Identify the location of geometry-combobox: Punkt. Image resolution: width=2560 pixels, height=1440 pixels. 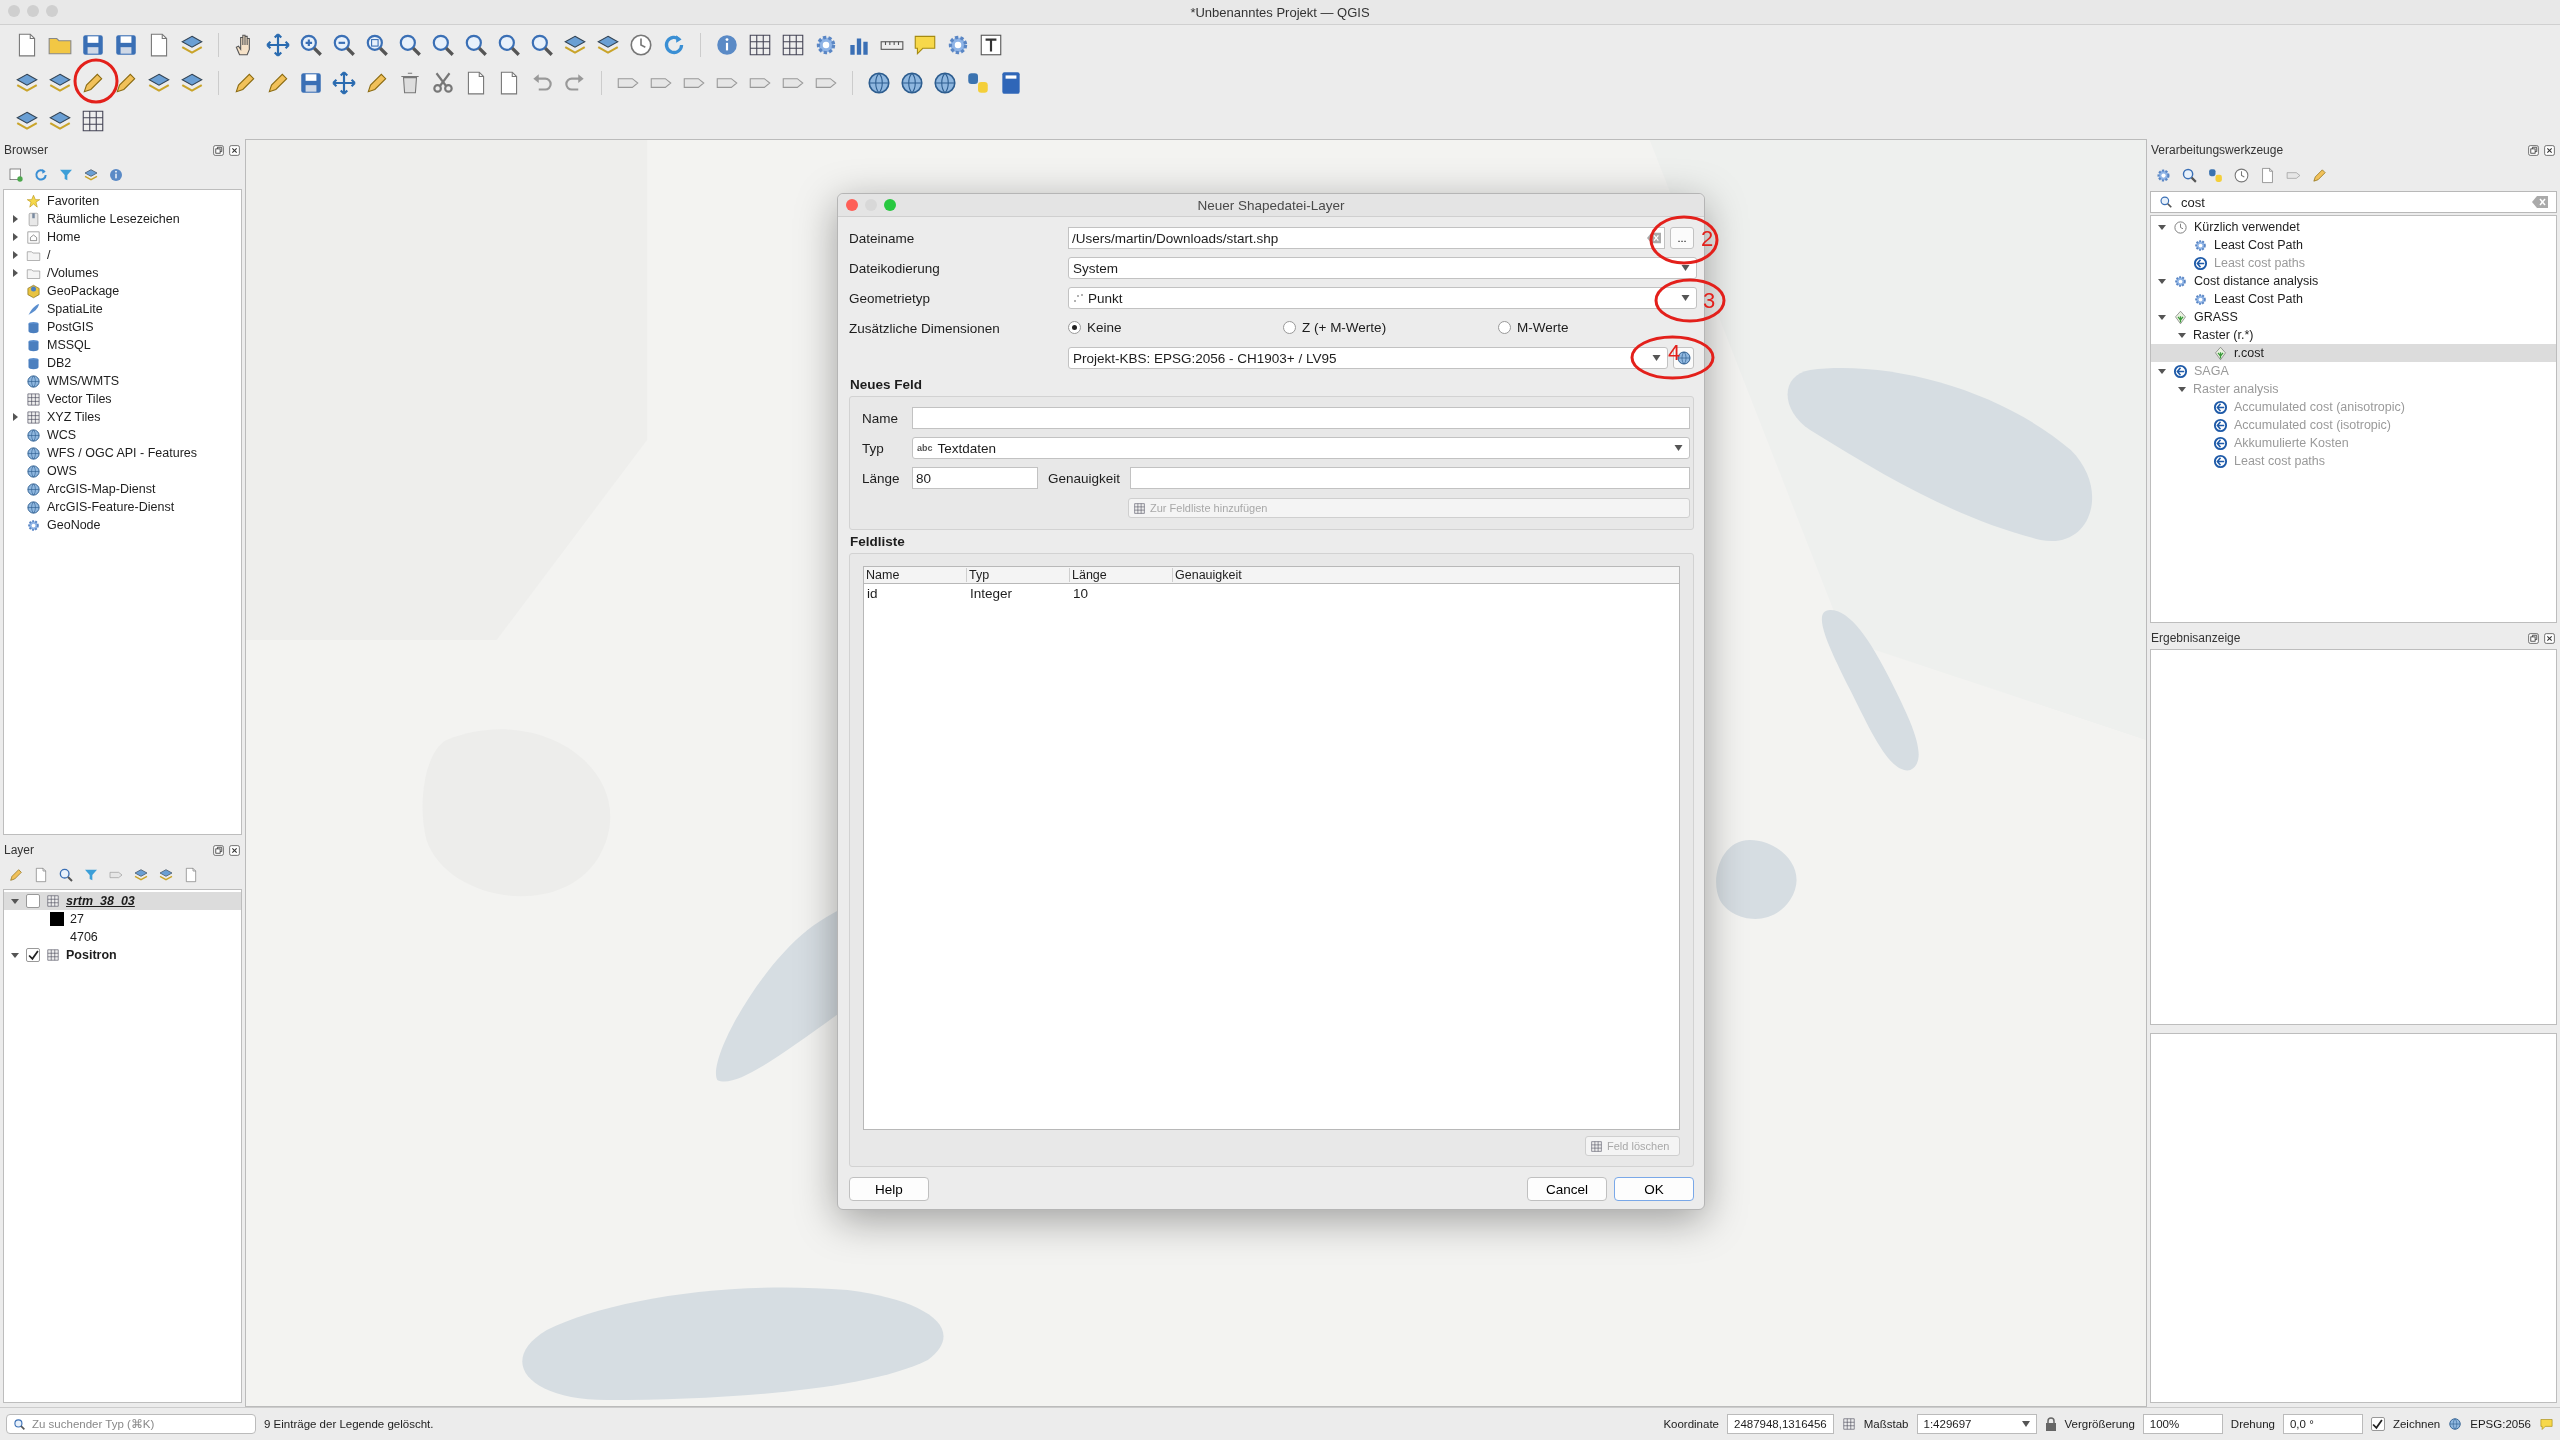
(1382, 298).